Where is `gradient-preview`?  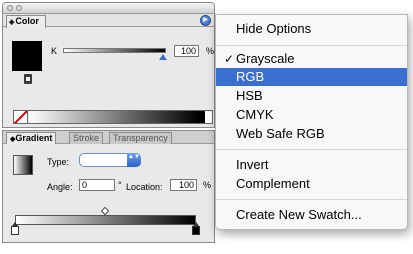
gradient-preview is located at coordinates (23, 165).